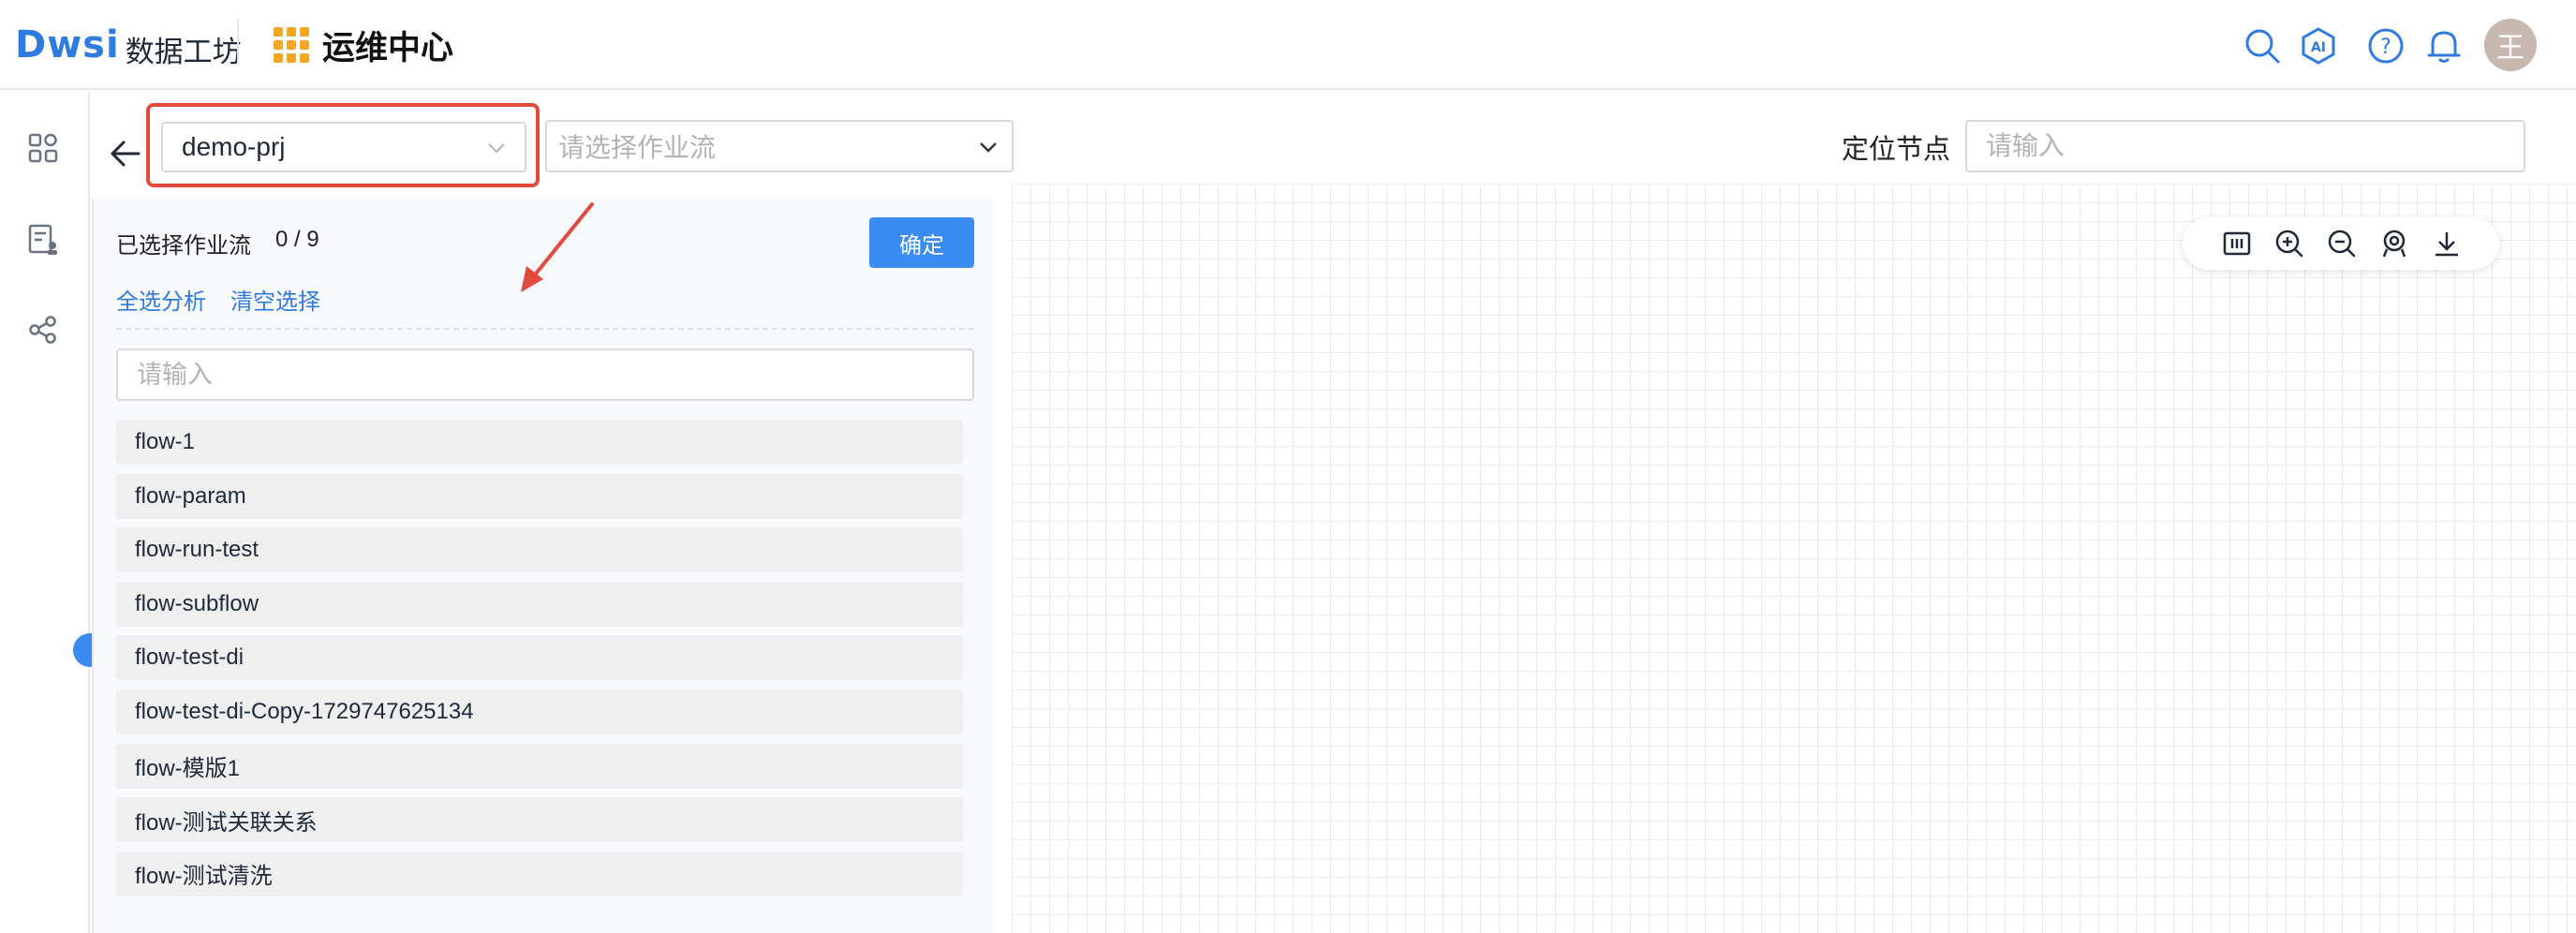 The image size is (2576, 933). I want to click on flow-list-item: flow-测试清洗, so click(539, 873).